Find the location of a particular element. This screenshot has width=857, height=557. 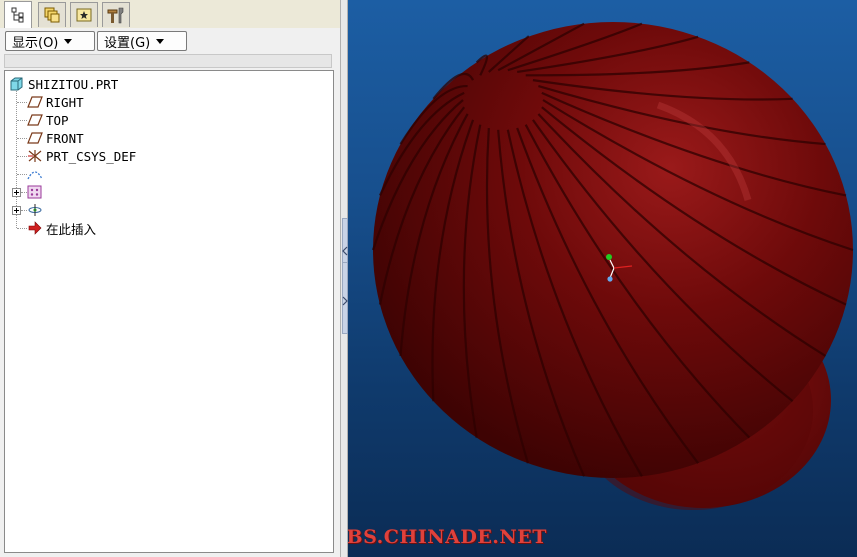

tree-item-top: TOP is located at coordinates (48, 120).